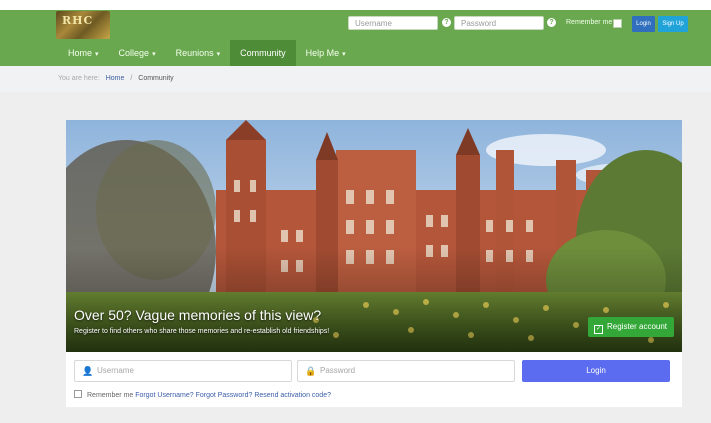  Describe the element at coordinates (194, 53) in the screenshot. I see `nav-label-reunions: Reunions` at that location.